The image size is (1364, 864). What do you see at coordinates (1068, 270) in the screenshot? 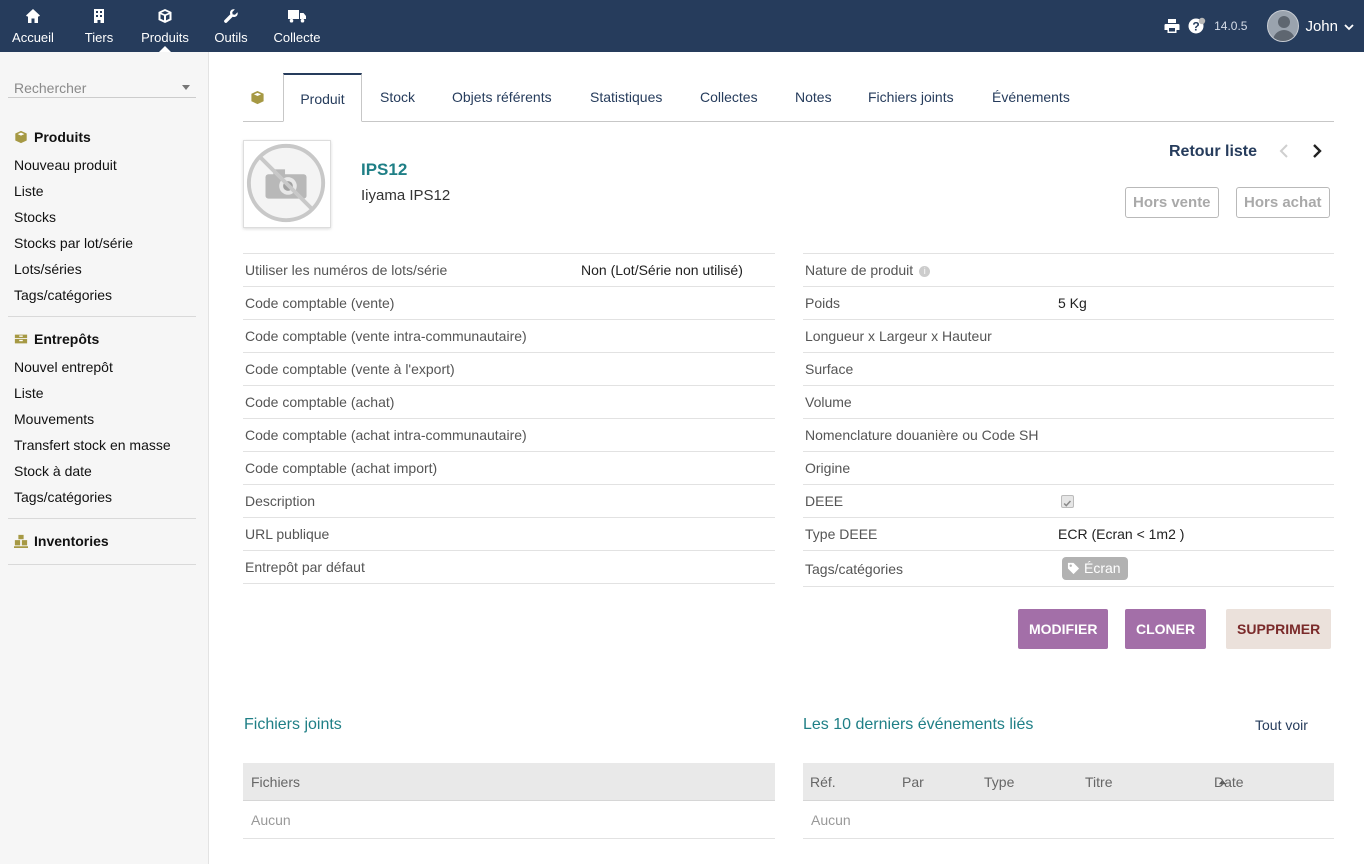
I see `field-row: Nature de produit i` at bounding box center [1068, 270].